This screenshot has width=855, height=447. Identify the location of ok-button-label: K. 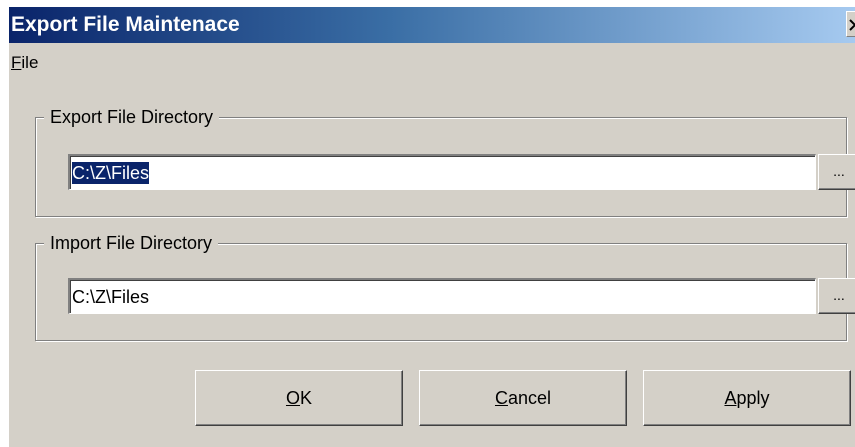
(306, 398).